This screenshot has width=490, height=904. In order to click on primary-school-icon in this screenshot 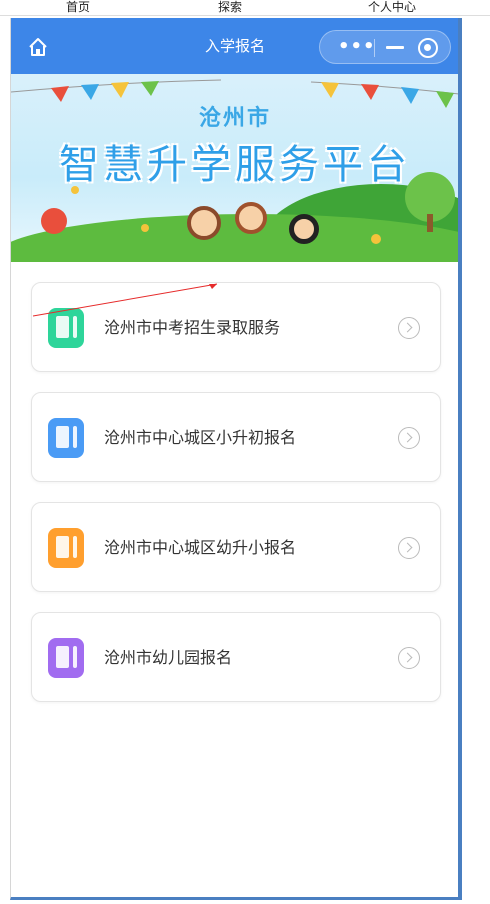, I will do `click(66, 548)`.